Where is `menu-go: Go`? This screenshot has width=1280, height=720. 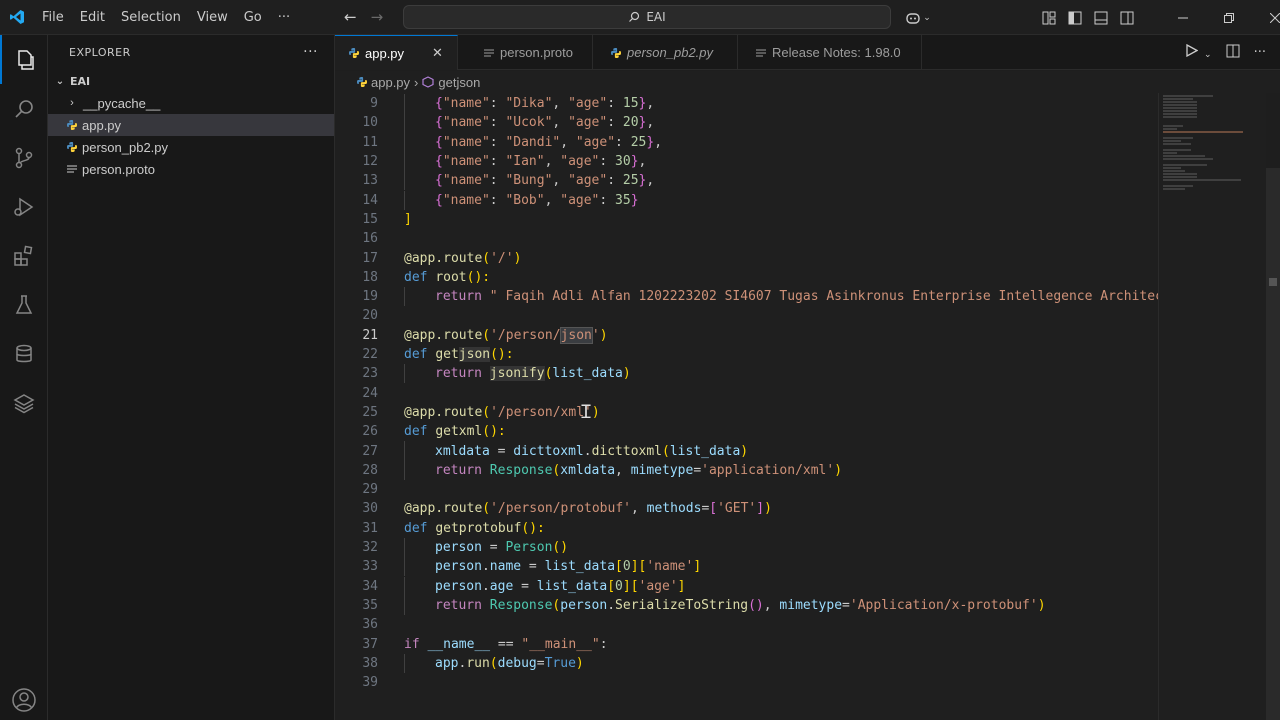 menu-go: Go is located at coordinates (253, 17).